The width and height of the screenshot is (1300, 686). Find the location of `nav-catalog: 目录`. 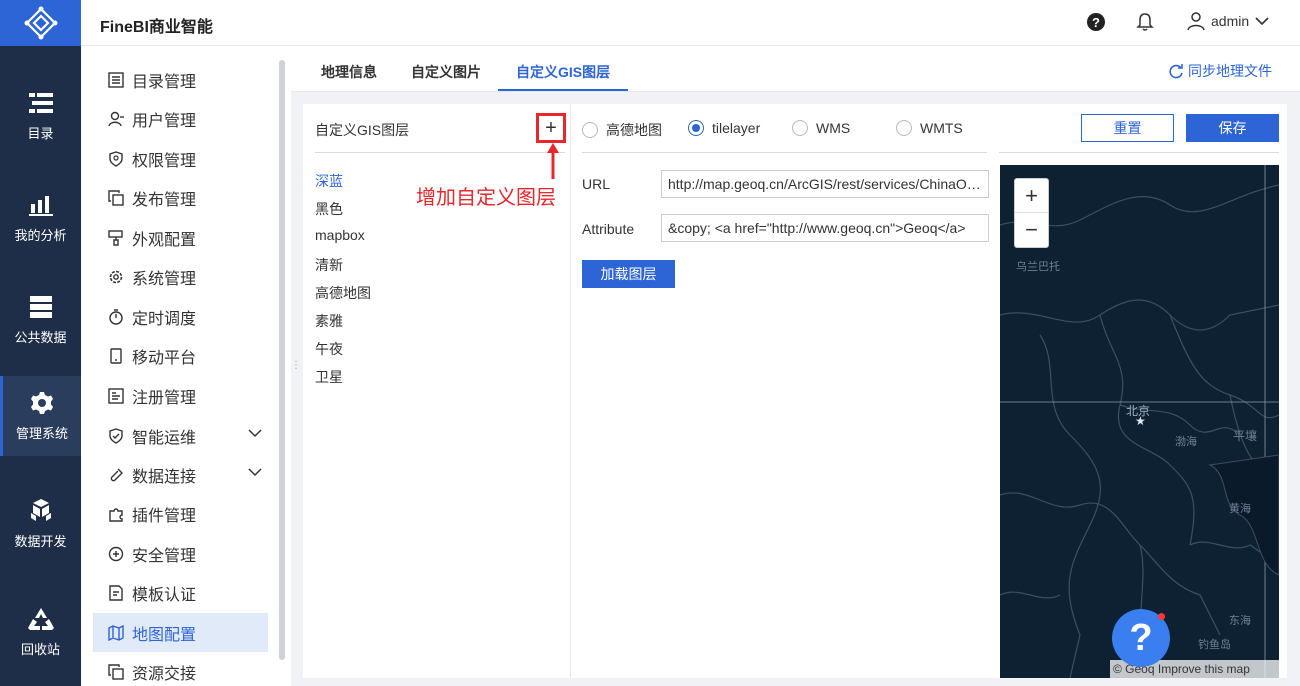

nav-catalog: 目录 is located at coordinates (40, 116).